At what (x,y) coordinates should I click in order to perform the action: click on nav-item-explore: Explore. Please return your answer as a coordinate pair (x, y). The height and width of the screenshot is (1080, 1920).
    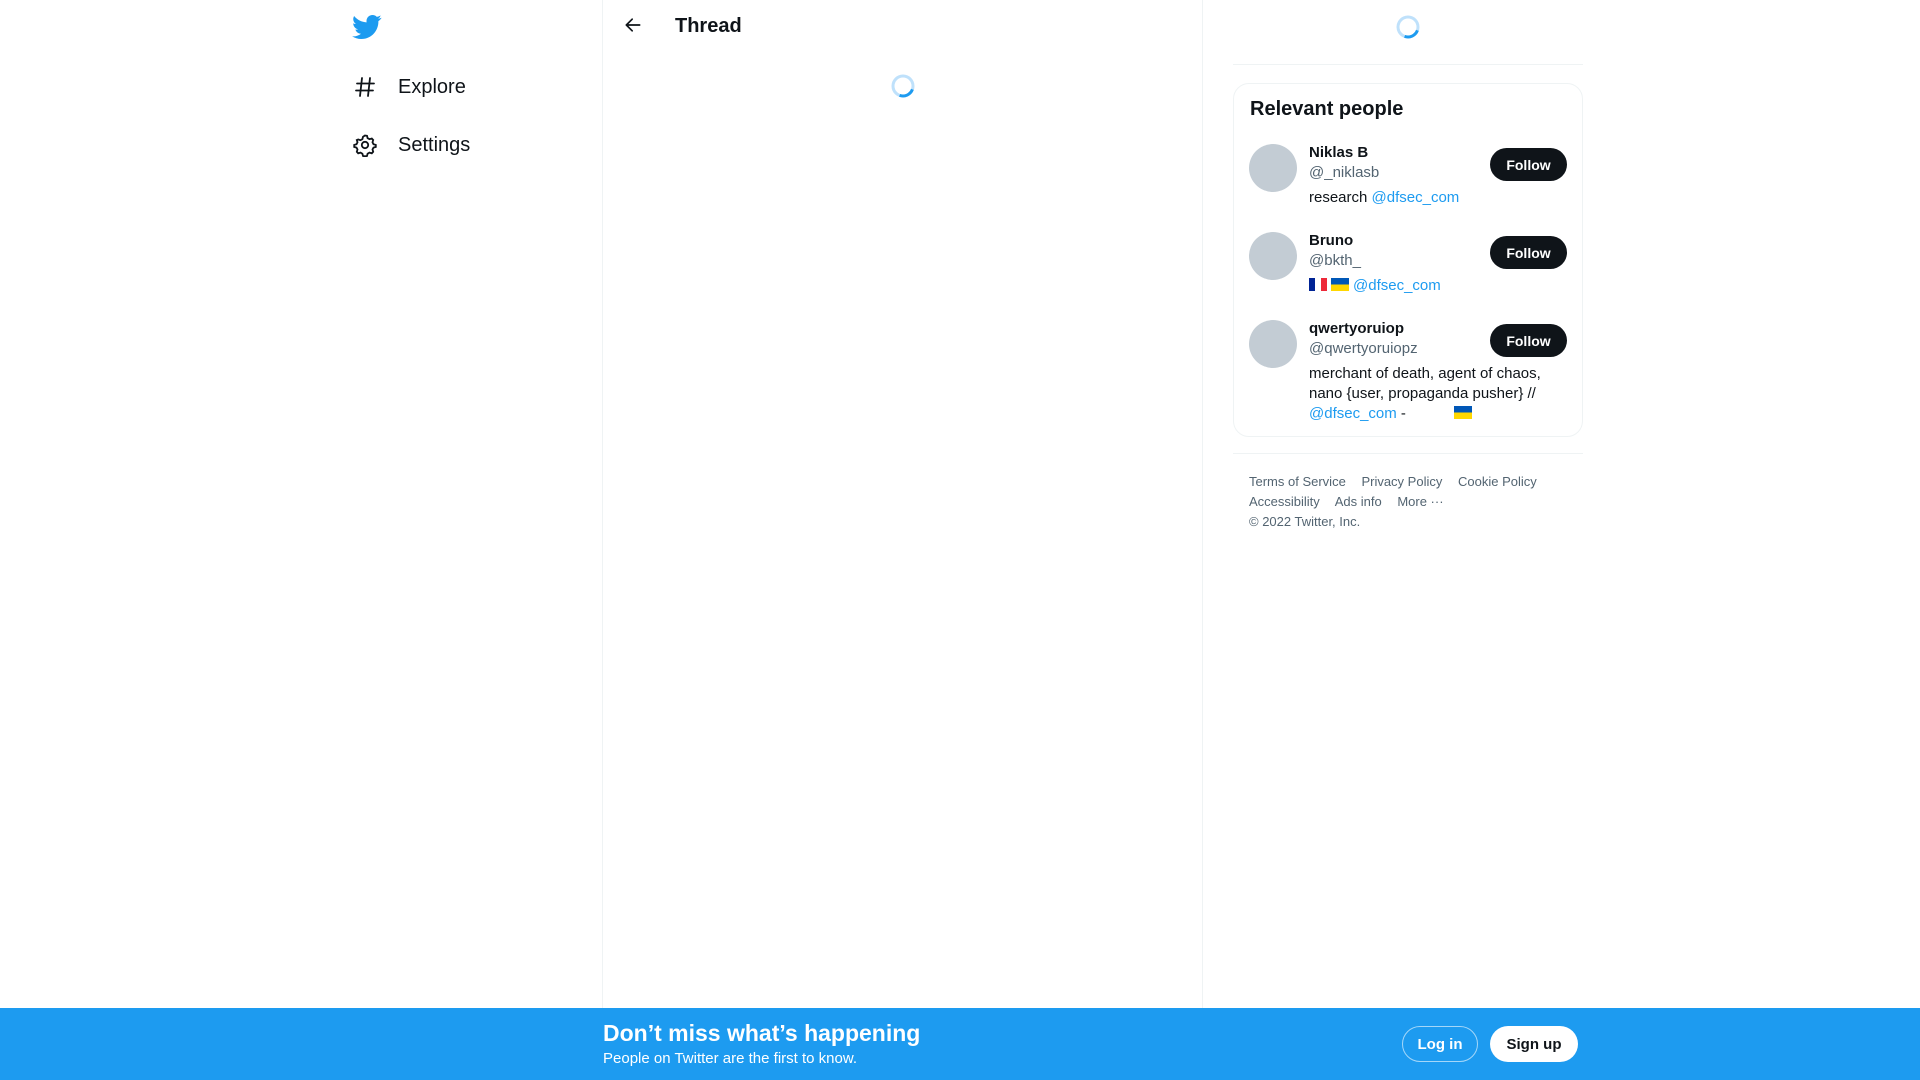
    Looking at the image, I should click on (409, 87).